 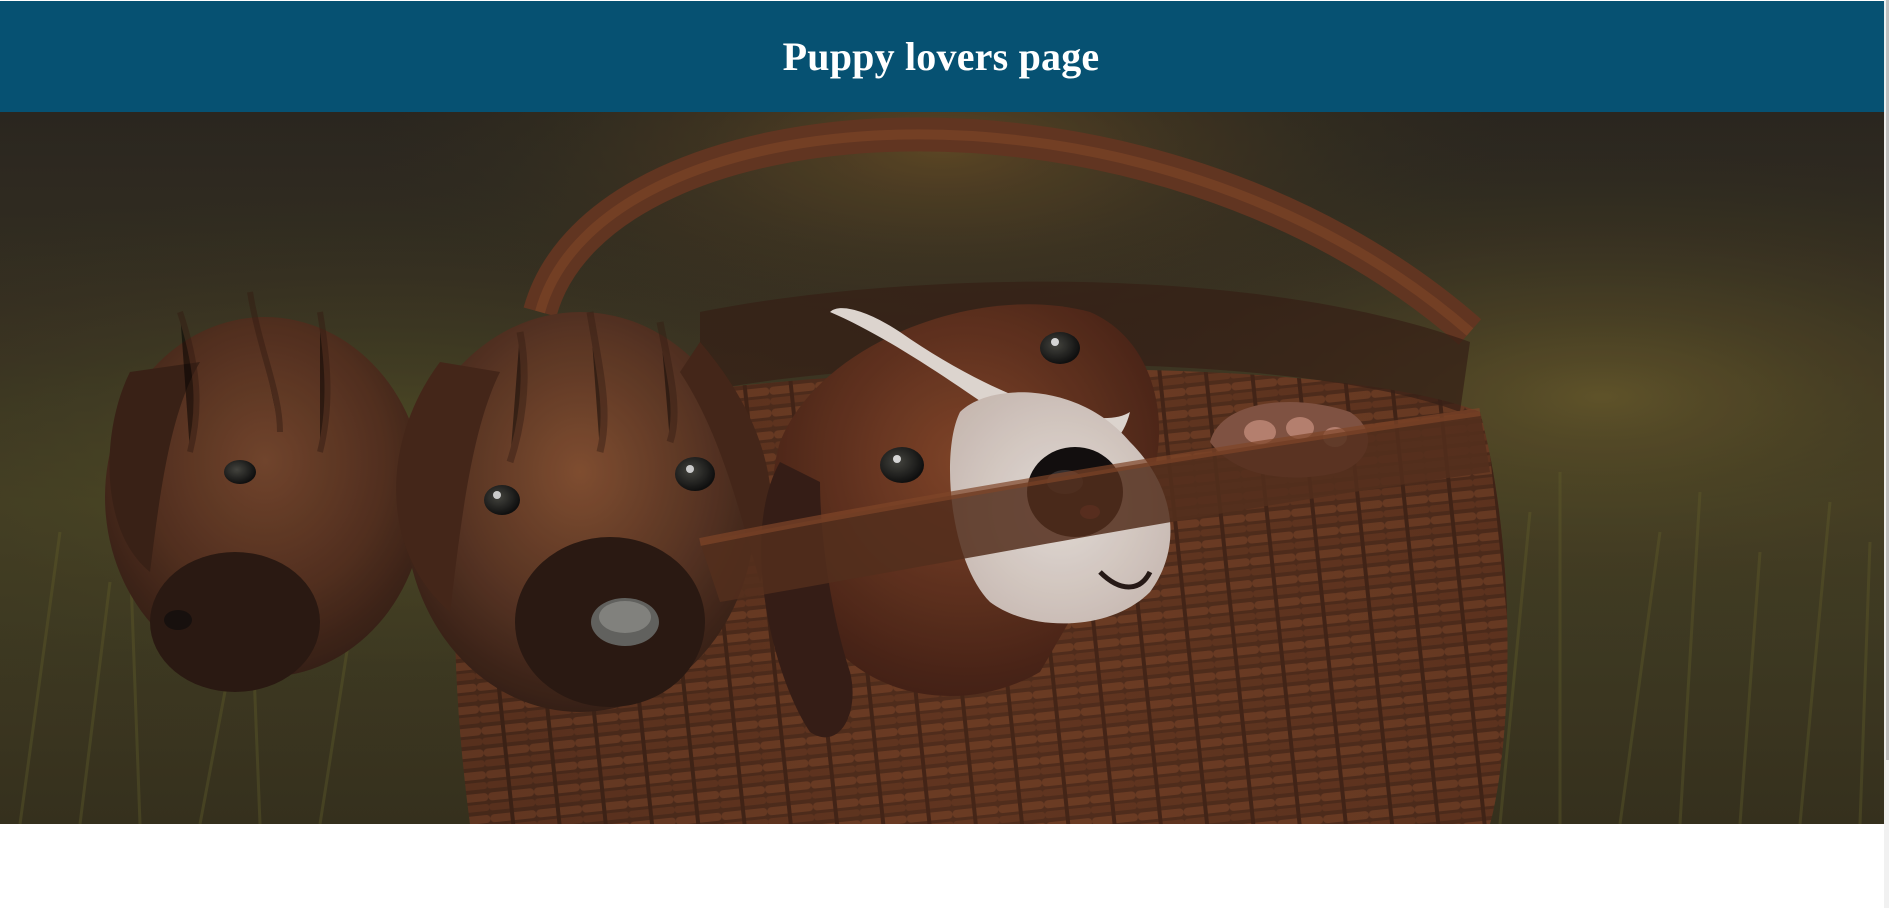 I want to click on page-title: Puppy lovers page, so click(x=941, y=56).